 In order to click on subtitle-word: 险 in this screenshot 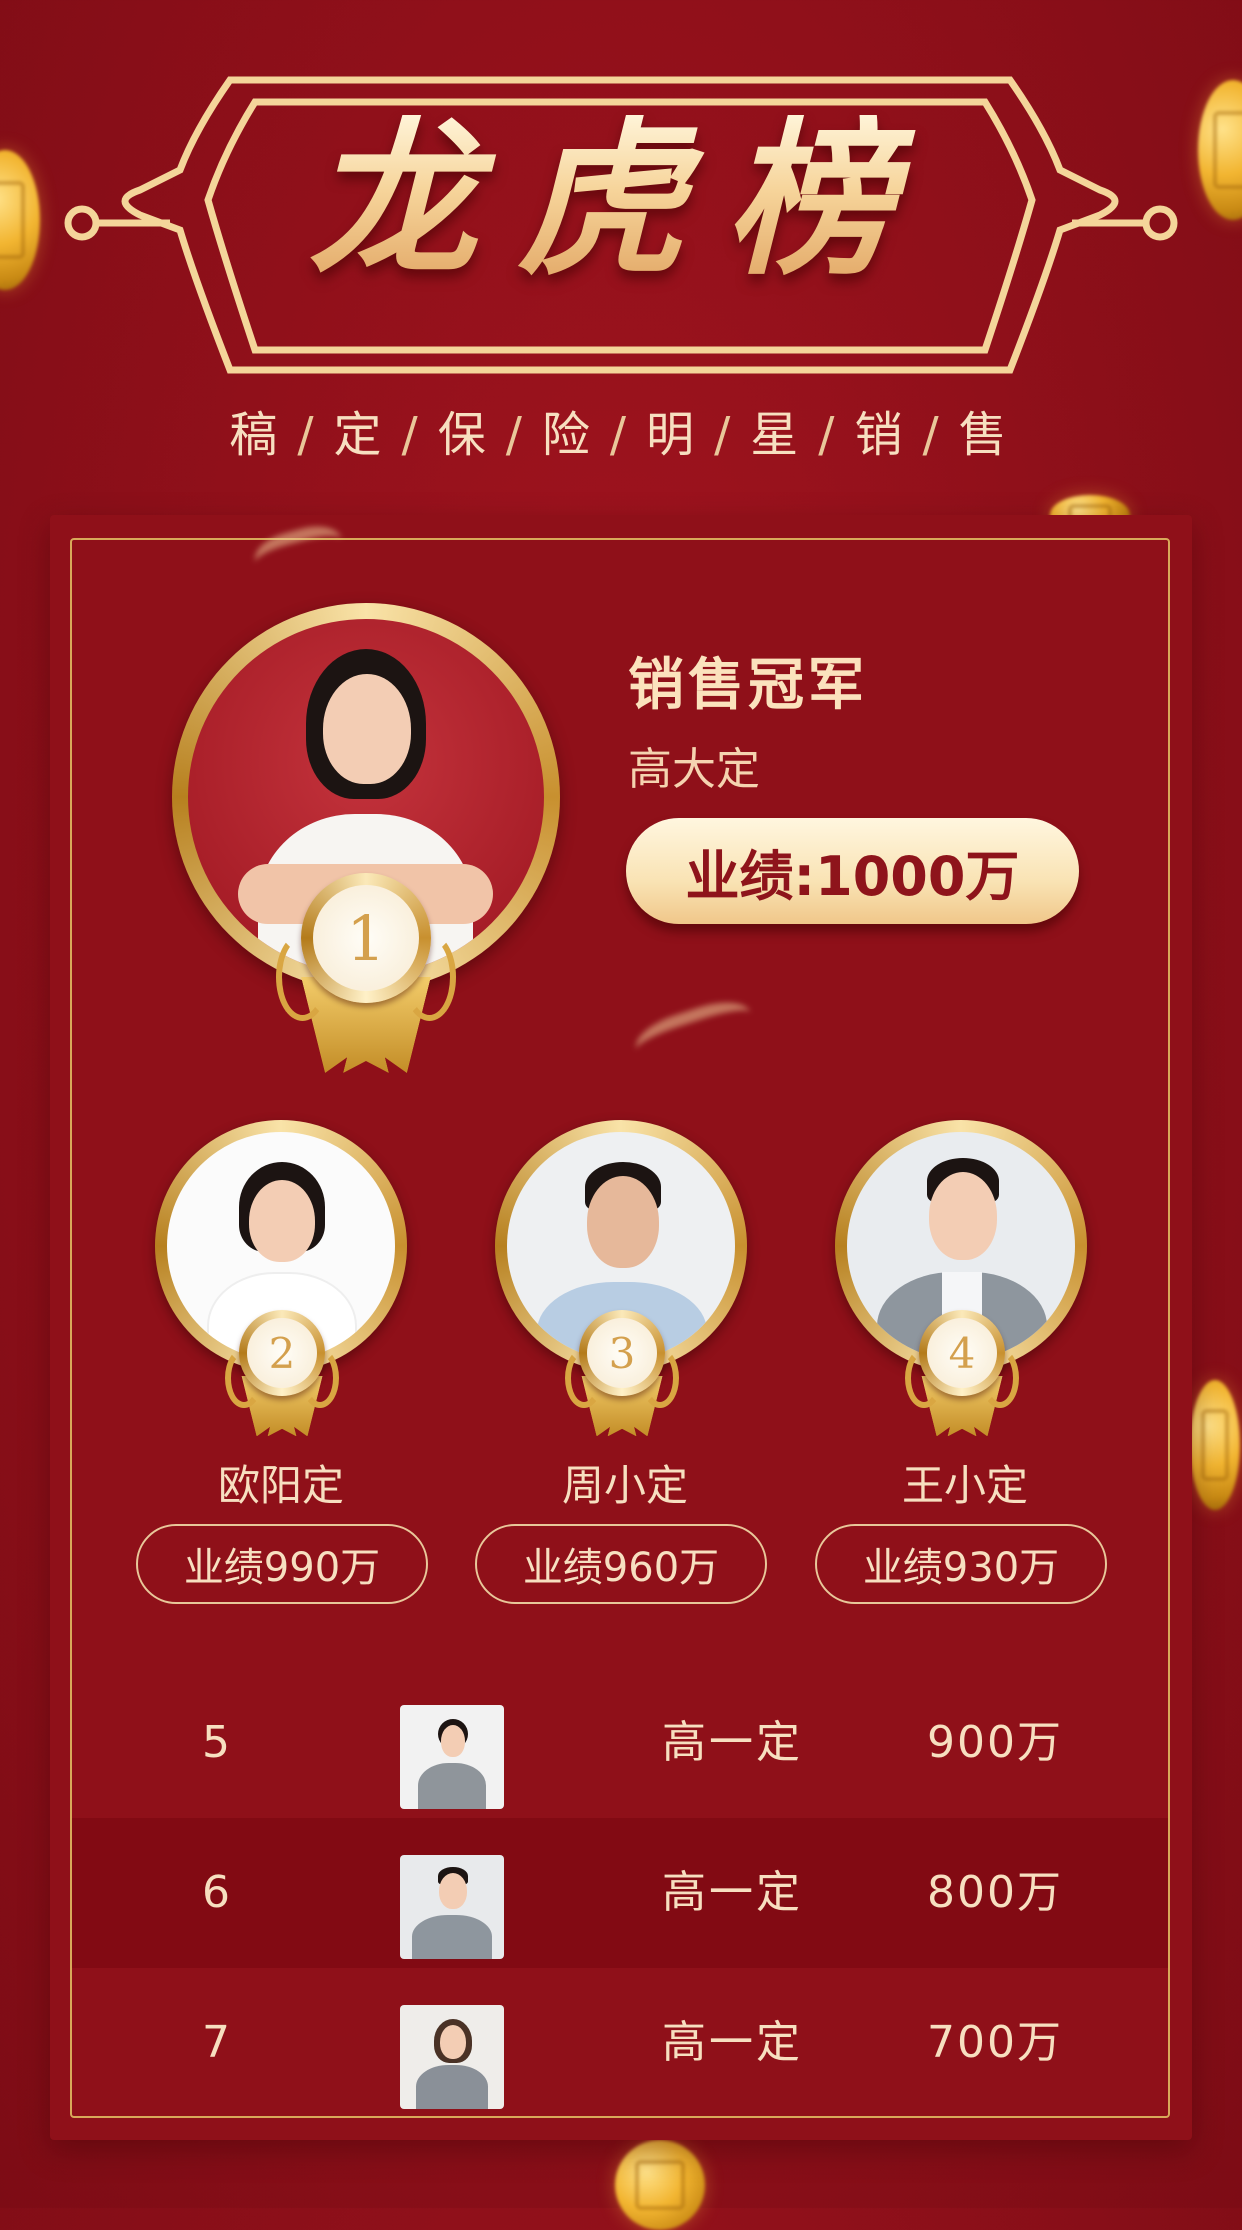, I will do `click(568, 435)`.